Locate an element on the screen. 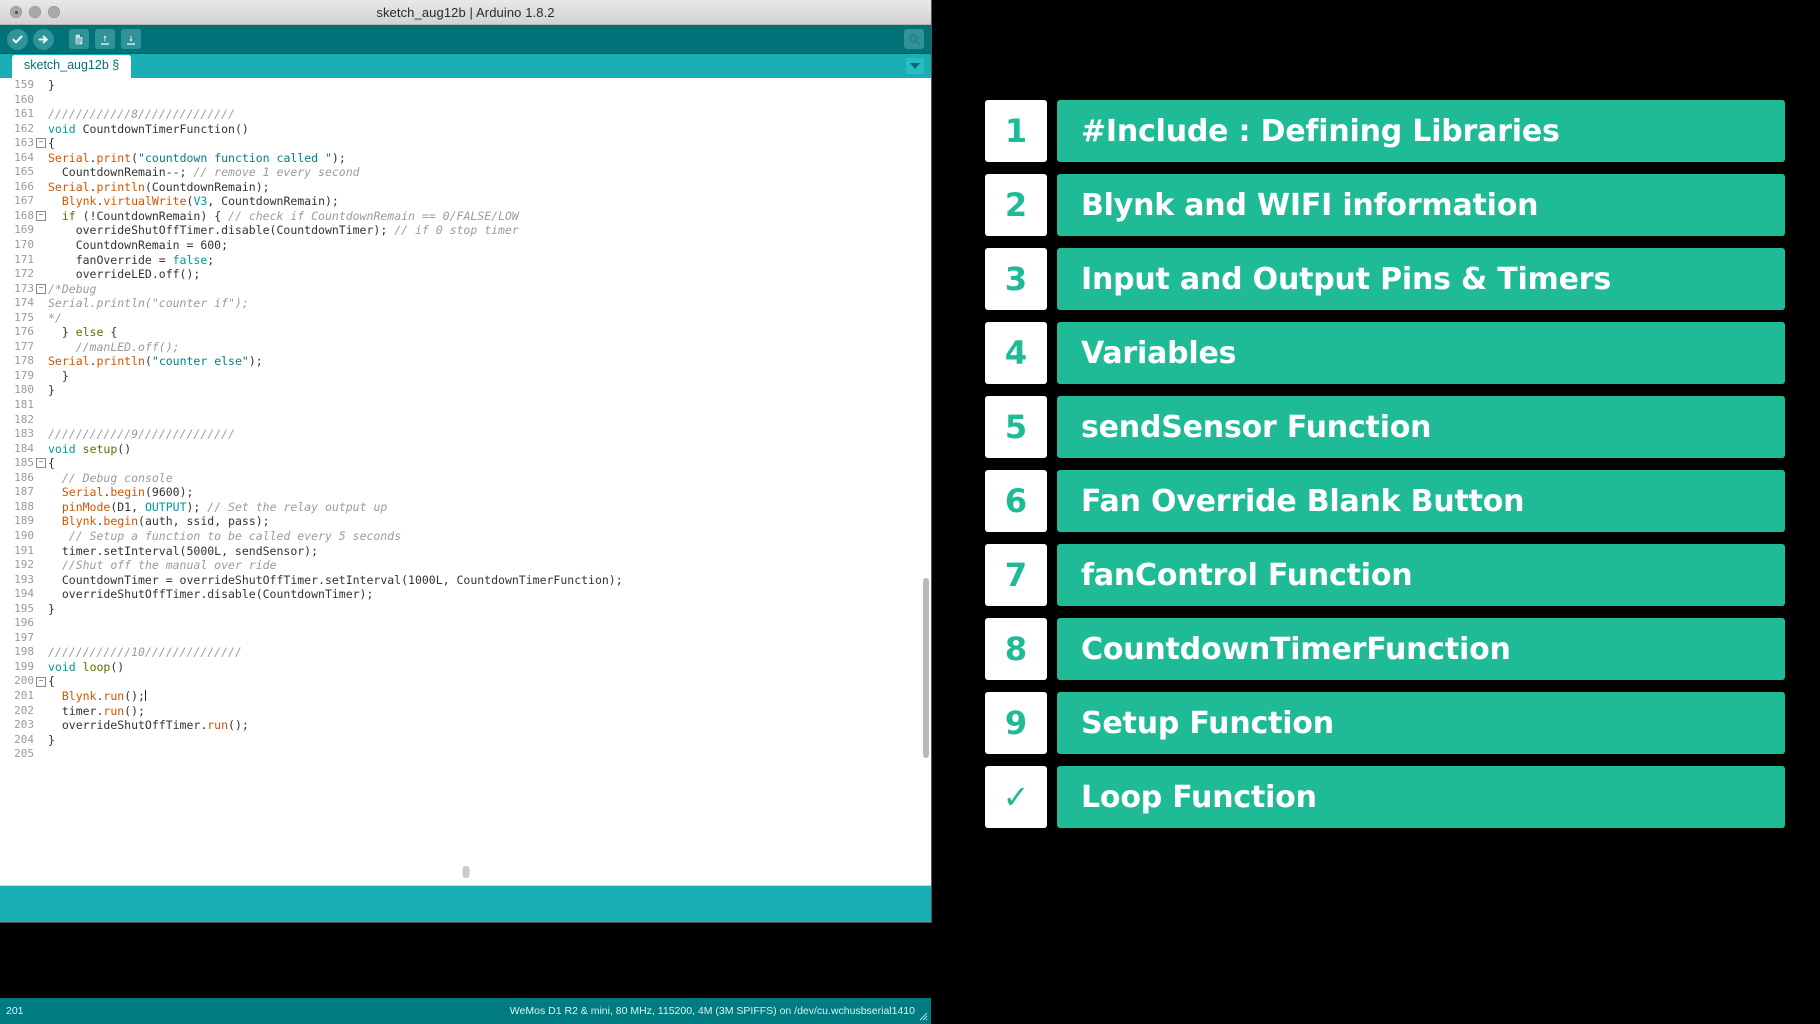 The width and height of the screenshot is (1820, 1024). code-line: 197 is located at coordinates (465, 638).